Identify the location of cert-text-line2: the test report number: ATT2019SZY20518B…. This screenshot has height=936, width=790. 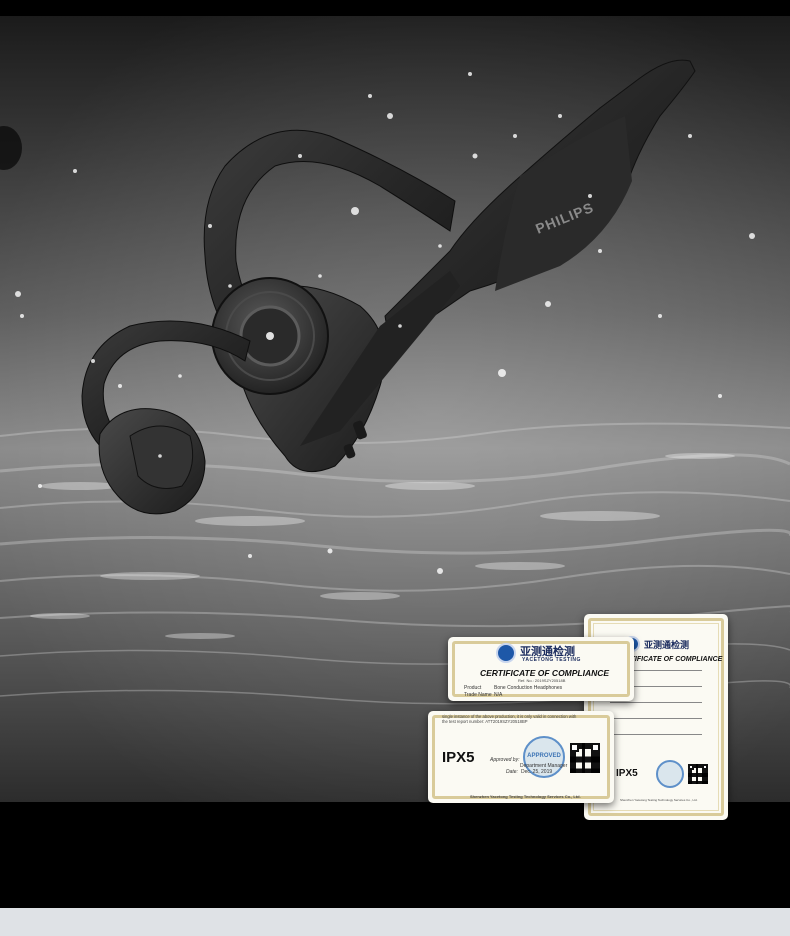
(485, 721).